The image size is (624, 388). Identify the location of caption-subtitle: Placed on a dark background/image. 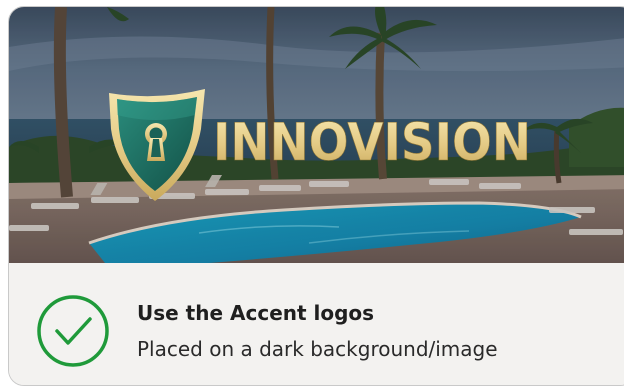
(317, 349).